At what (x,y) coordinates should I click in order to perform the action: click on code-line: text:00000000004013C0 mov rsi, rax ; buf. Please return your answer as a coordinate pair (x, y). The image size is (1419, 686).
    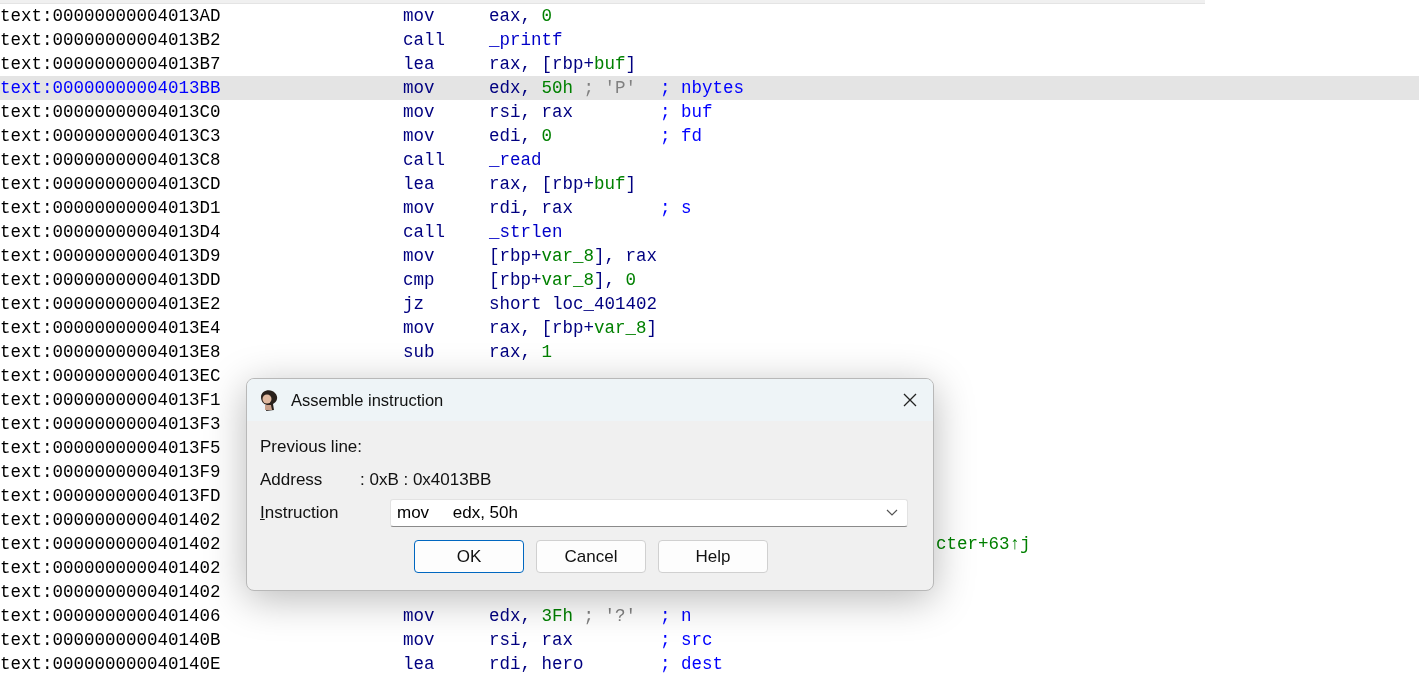
    Looking at the image, I should click on (709, 112).